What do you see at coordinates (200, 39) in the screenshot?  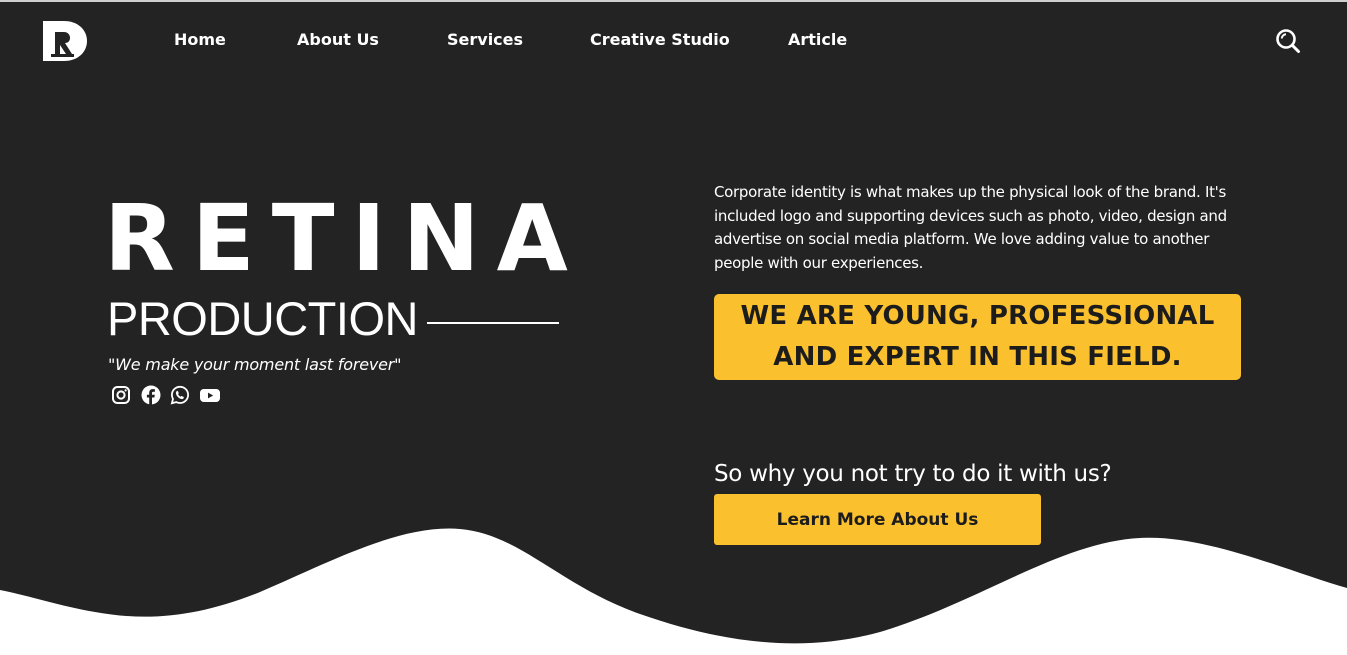 I see `nav-home: Home` at bounding box center [200, 39].